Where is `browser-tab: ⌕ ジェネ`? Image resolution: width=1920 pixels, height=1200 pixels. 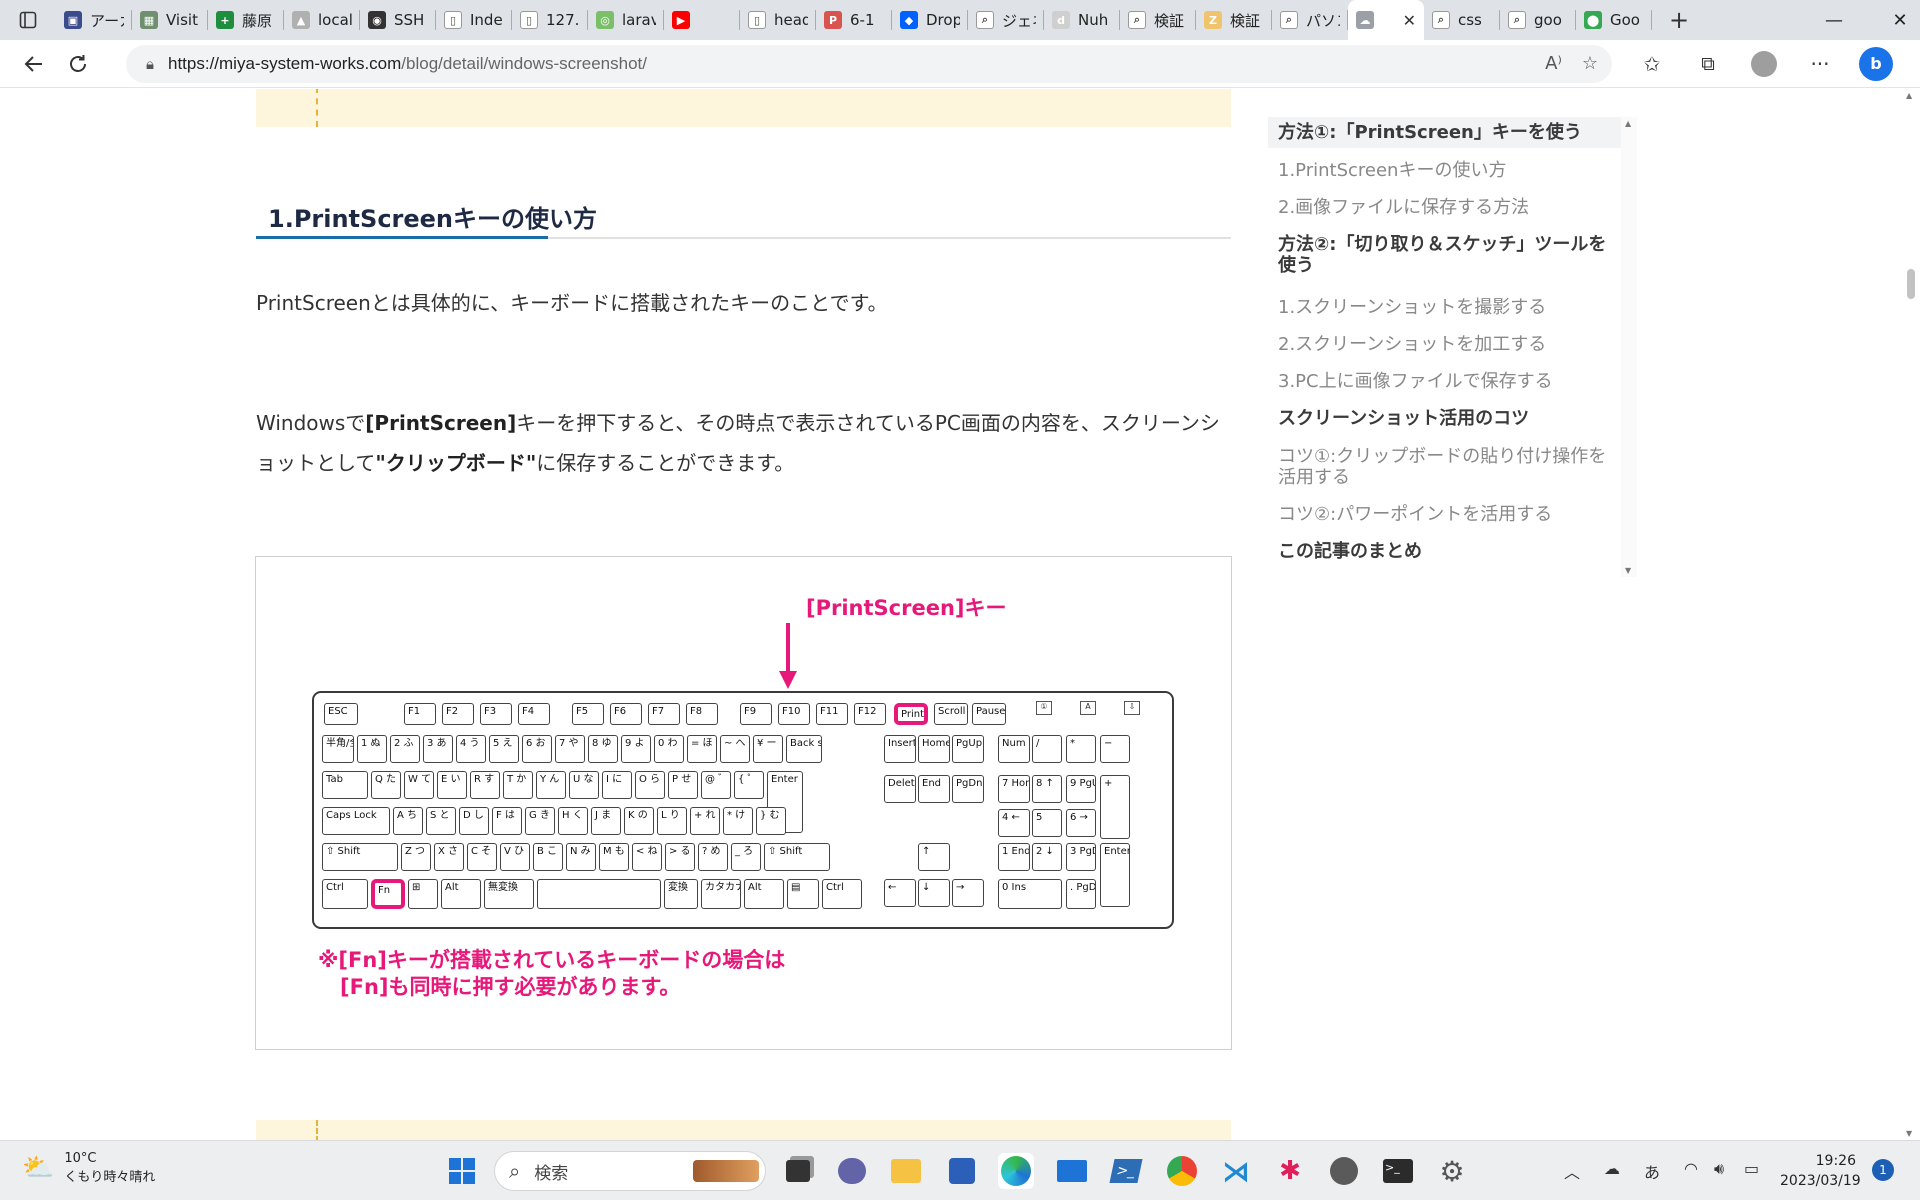
browser-tab: ⌕ ジェネ is located at coordinates (1006, 20).